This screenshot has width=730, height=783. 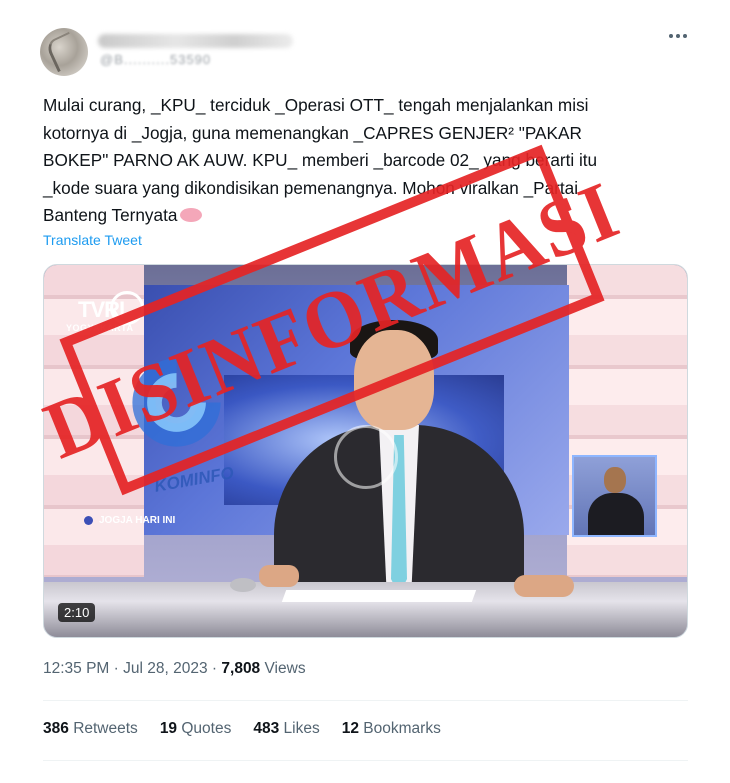 I want to click on anchor-right-hand, so click(x=544, y=586).